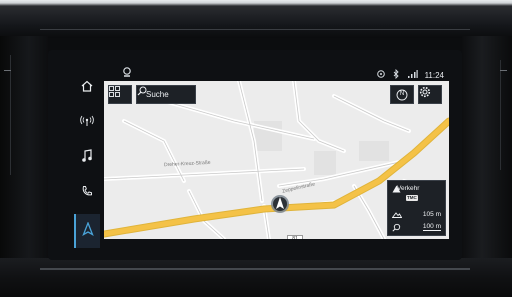 The image size is (512, 297). I want to click on sidebar-item-media, so click(87, 158).